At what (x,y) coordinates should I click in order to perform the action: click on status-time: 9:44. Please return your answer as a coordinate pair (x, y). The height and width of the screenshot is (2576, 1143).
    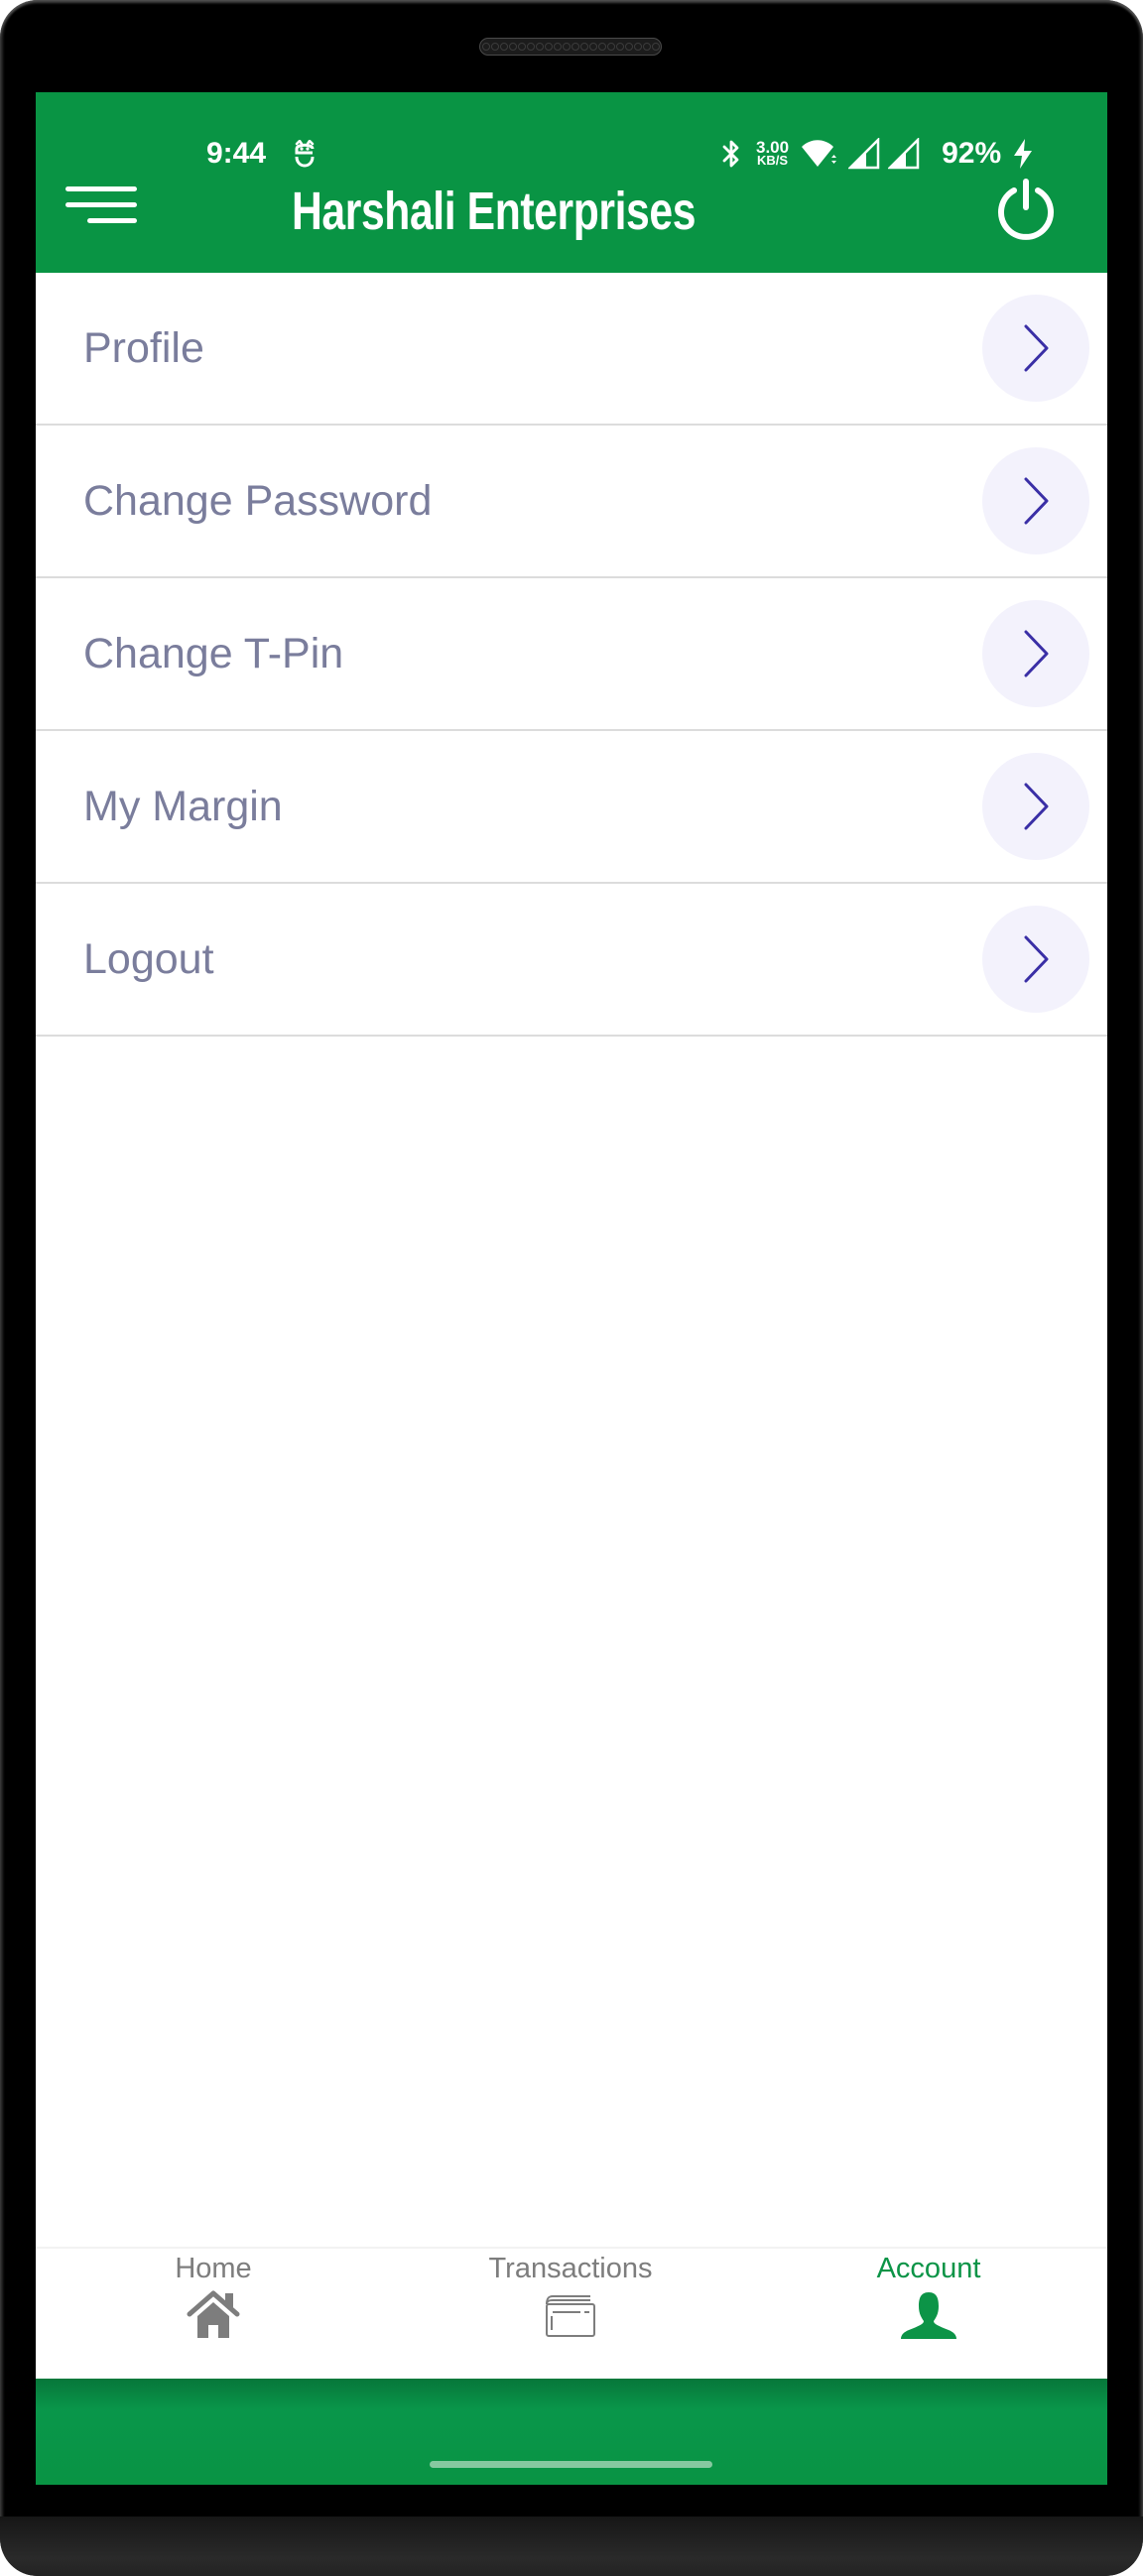
    Looking at the image, I should click on (236, 153).